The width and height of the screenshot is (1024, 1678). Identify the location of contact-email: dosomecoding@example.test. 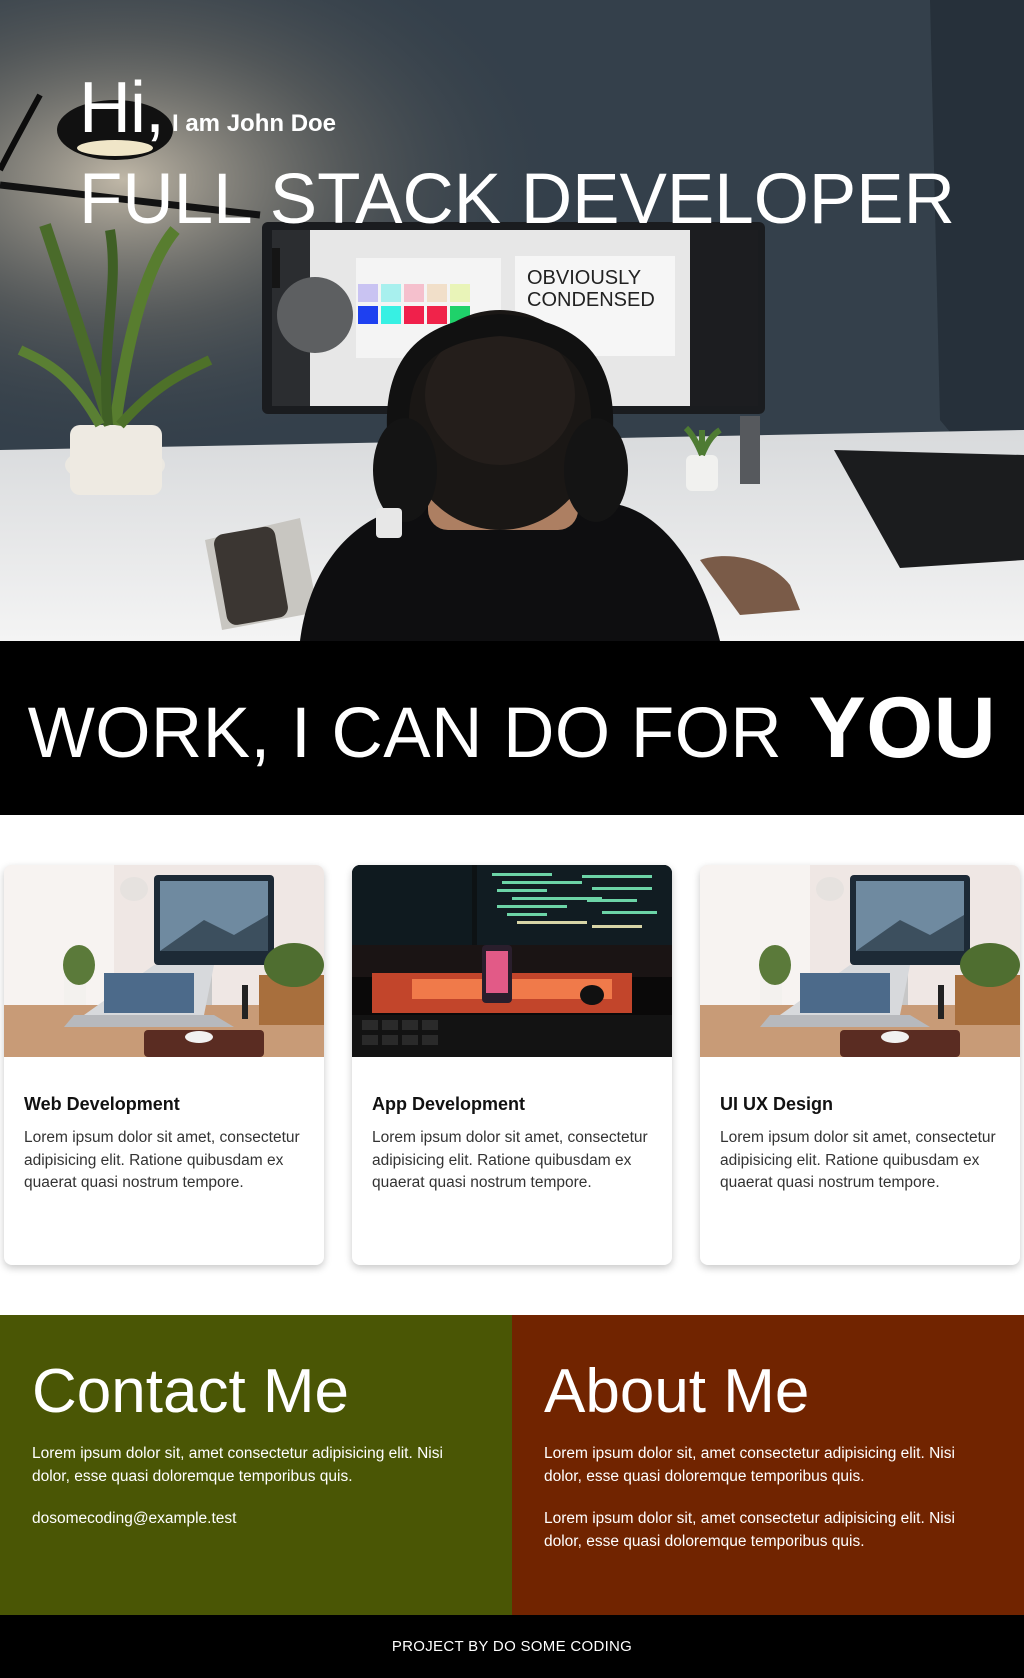
(256, 1519).